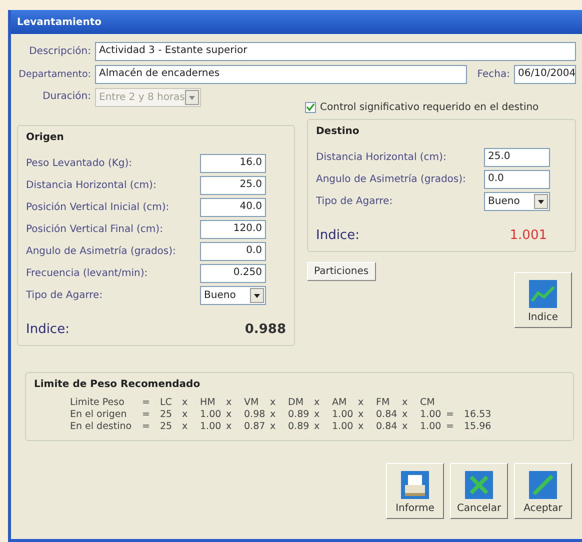 This screenshot has width=582, height=542. I want to click on formula-term: FM, so click(383, 402).